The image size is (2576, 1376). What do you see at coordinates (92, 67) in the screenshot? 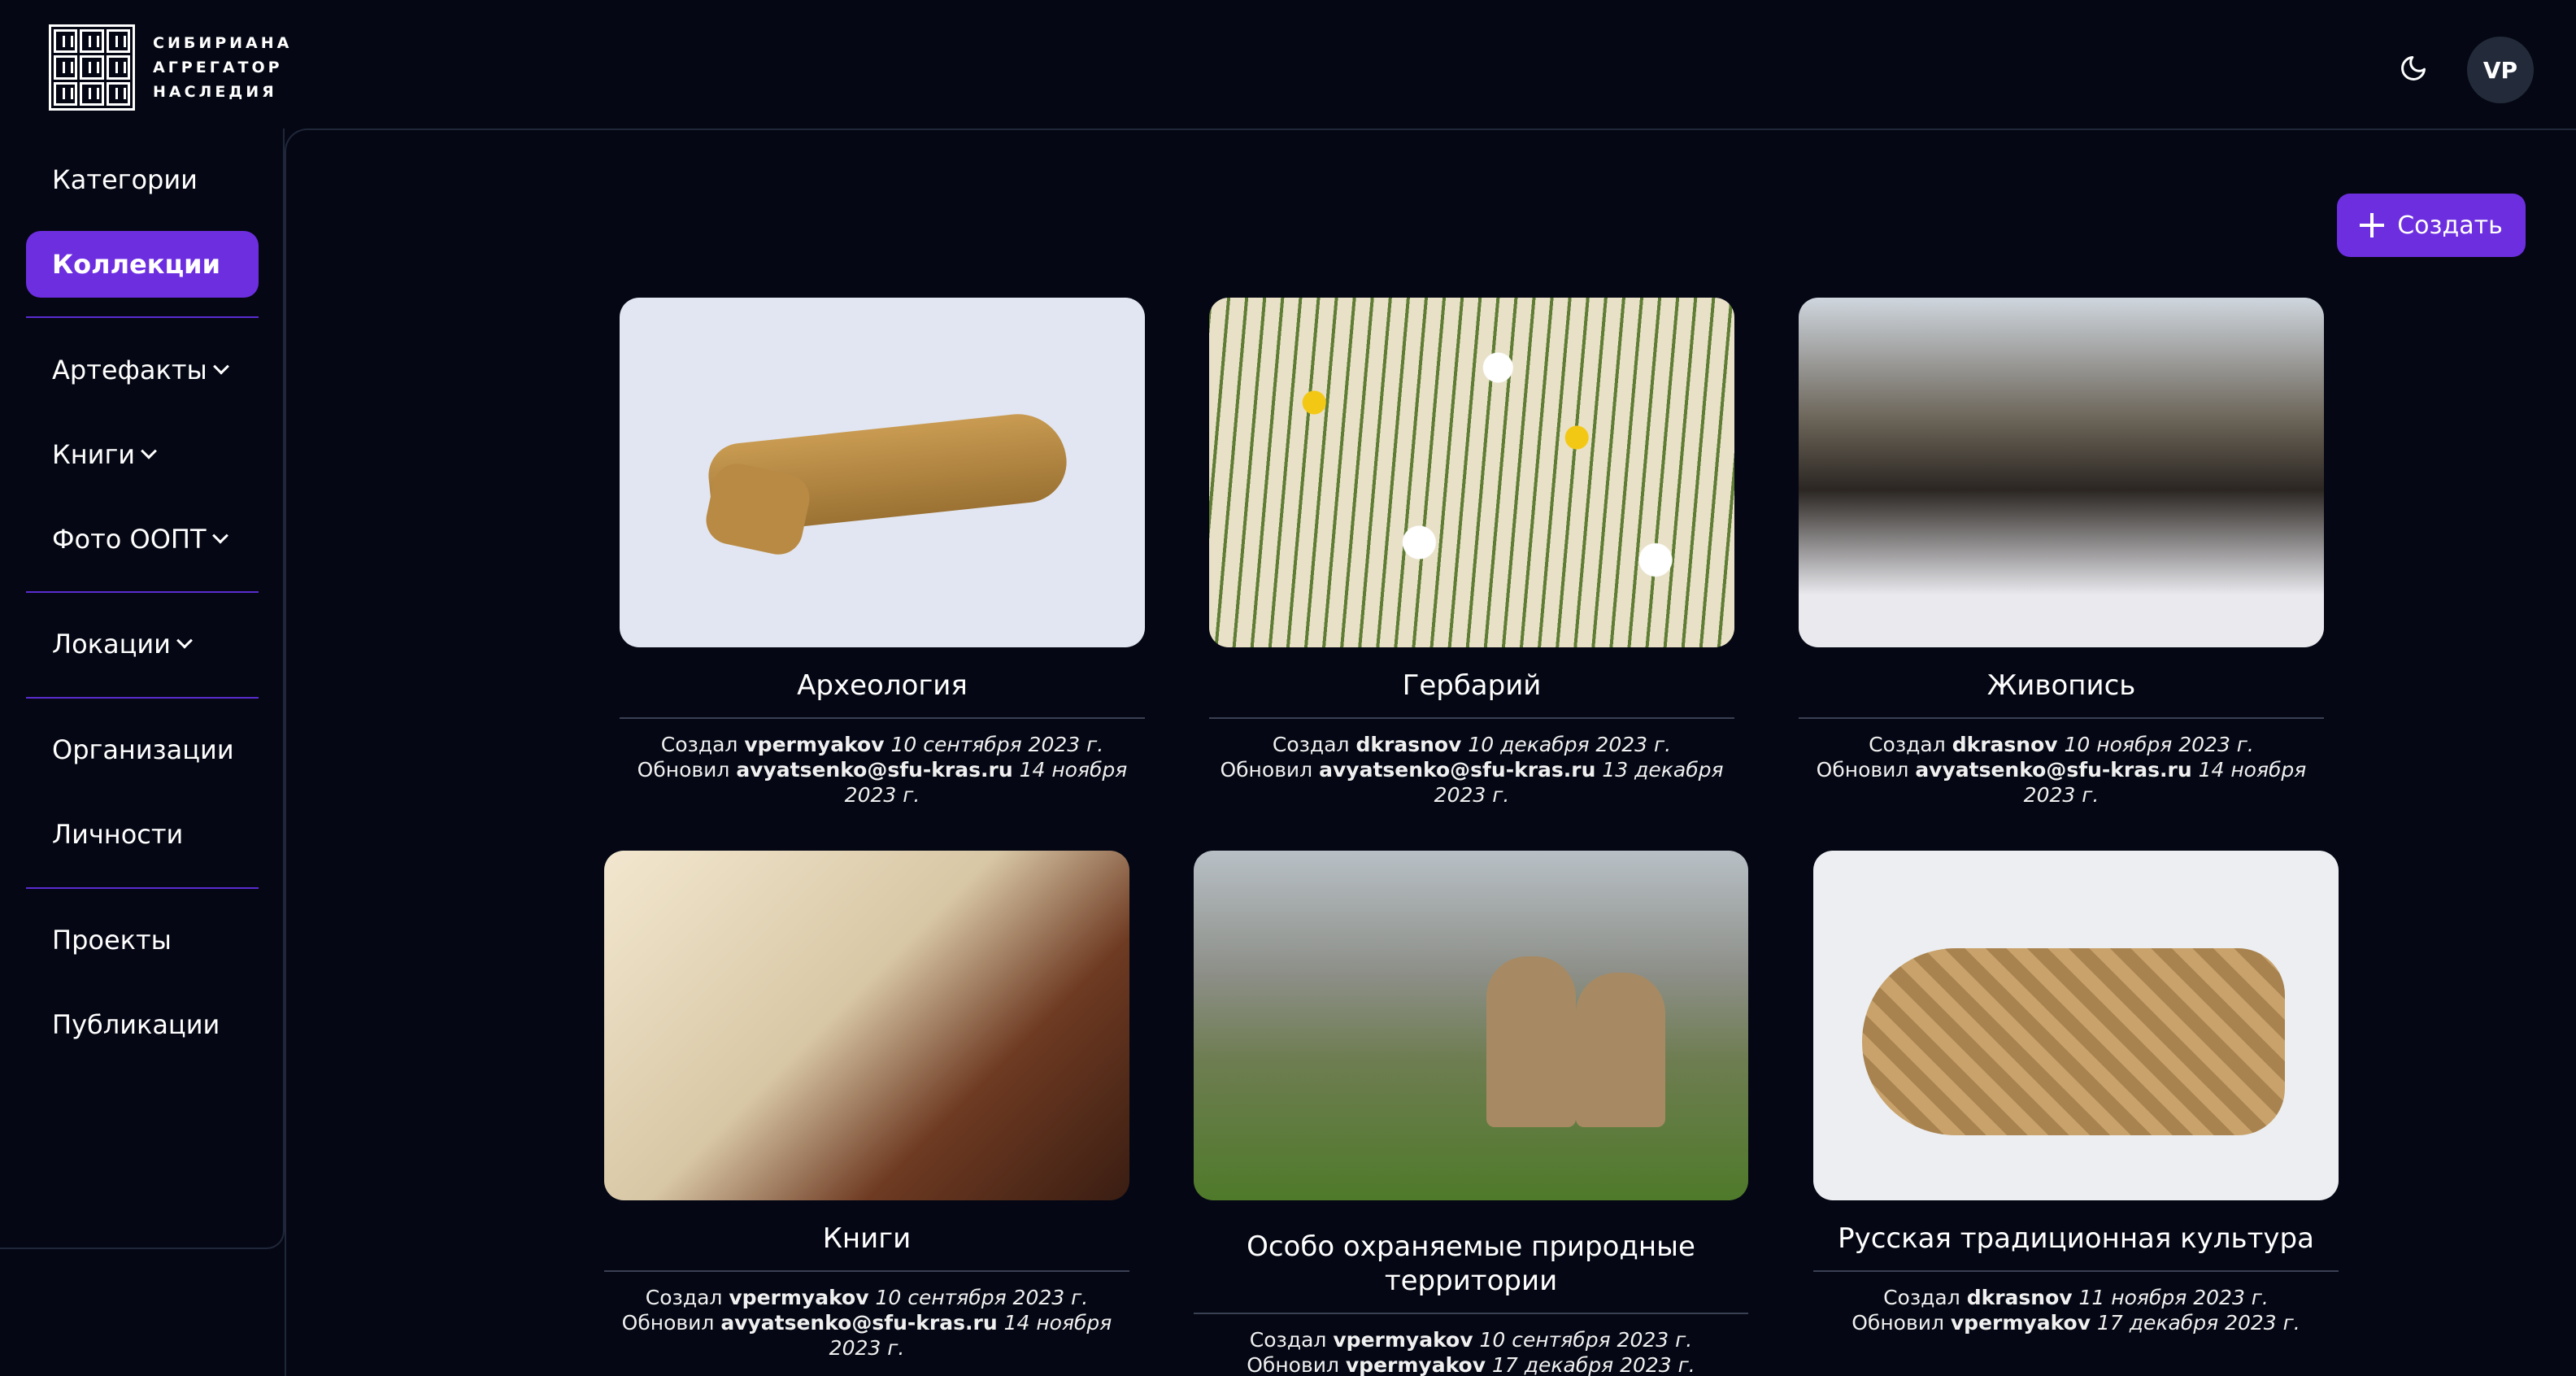
I see `logo-mark` at bounding box center [92, 67].